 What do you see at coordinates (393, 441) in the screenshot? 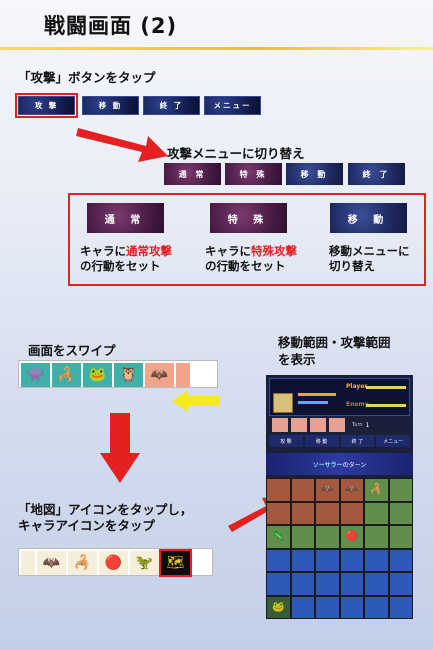
I see `phone-menu-button: メニュー` at bounding box center [393, 441].